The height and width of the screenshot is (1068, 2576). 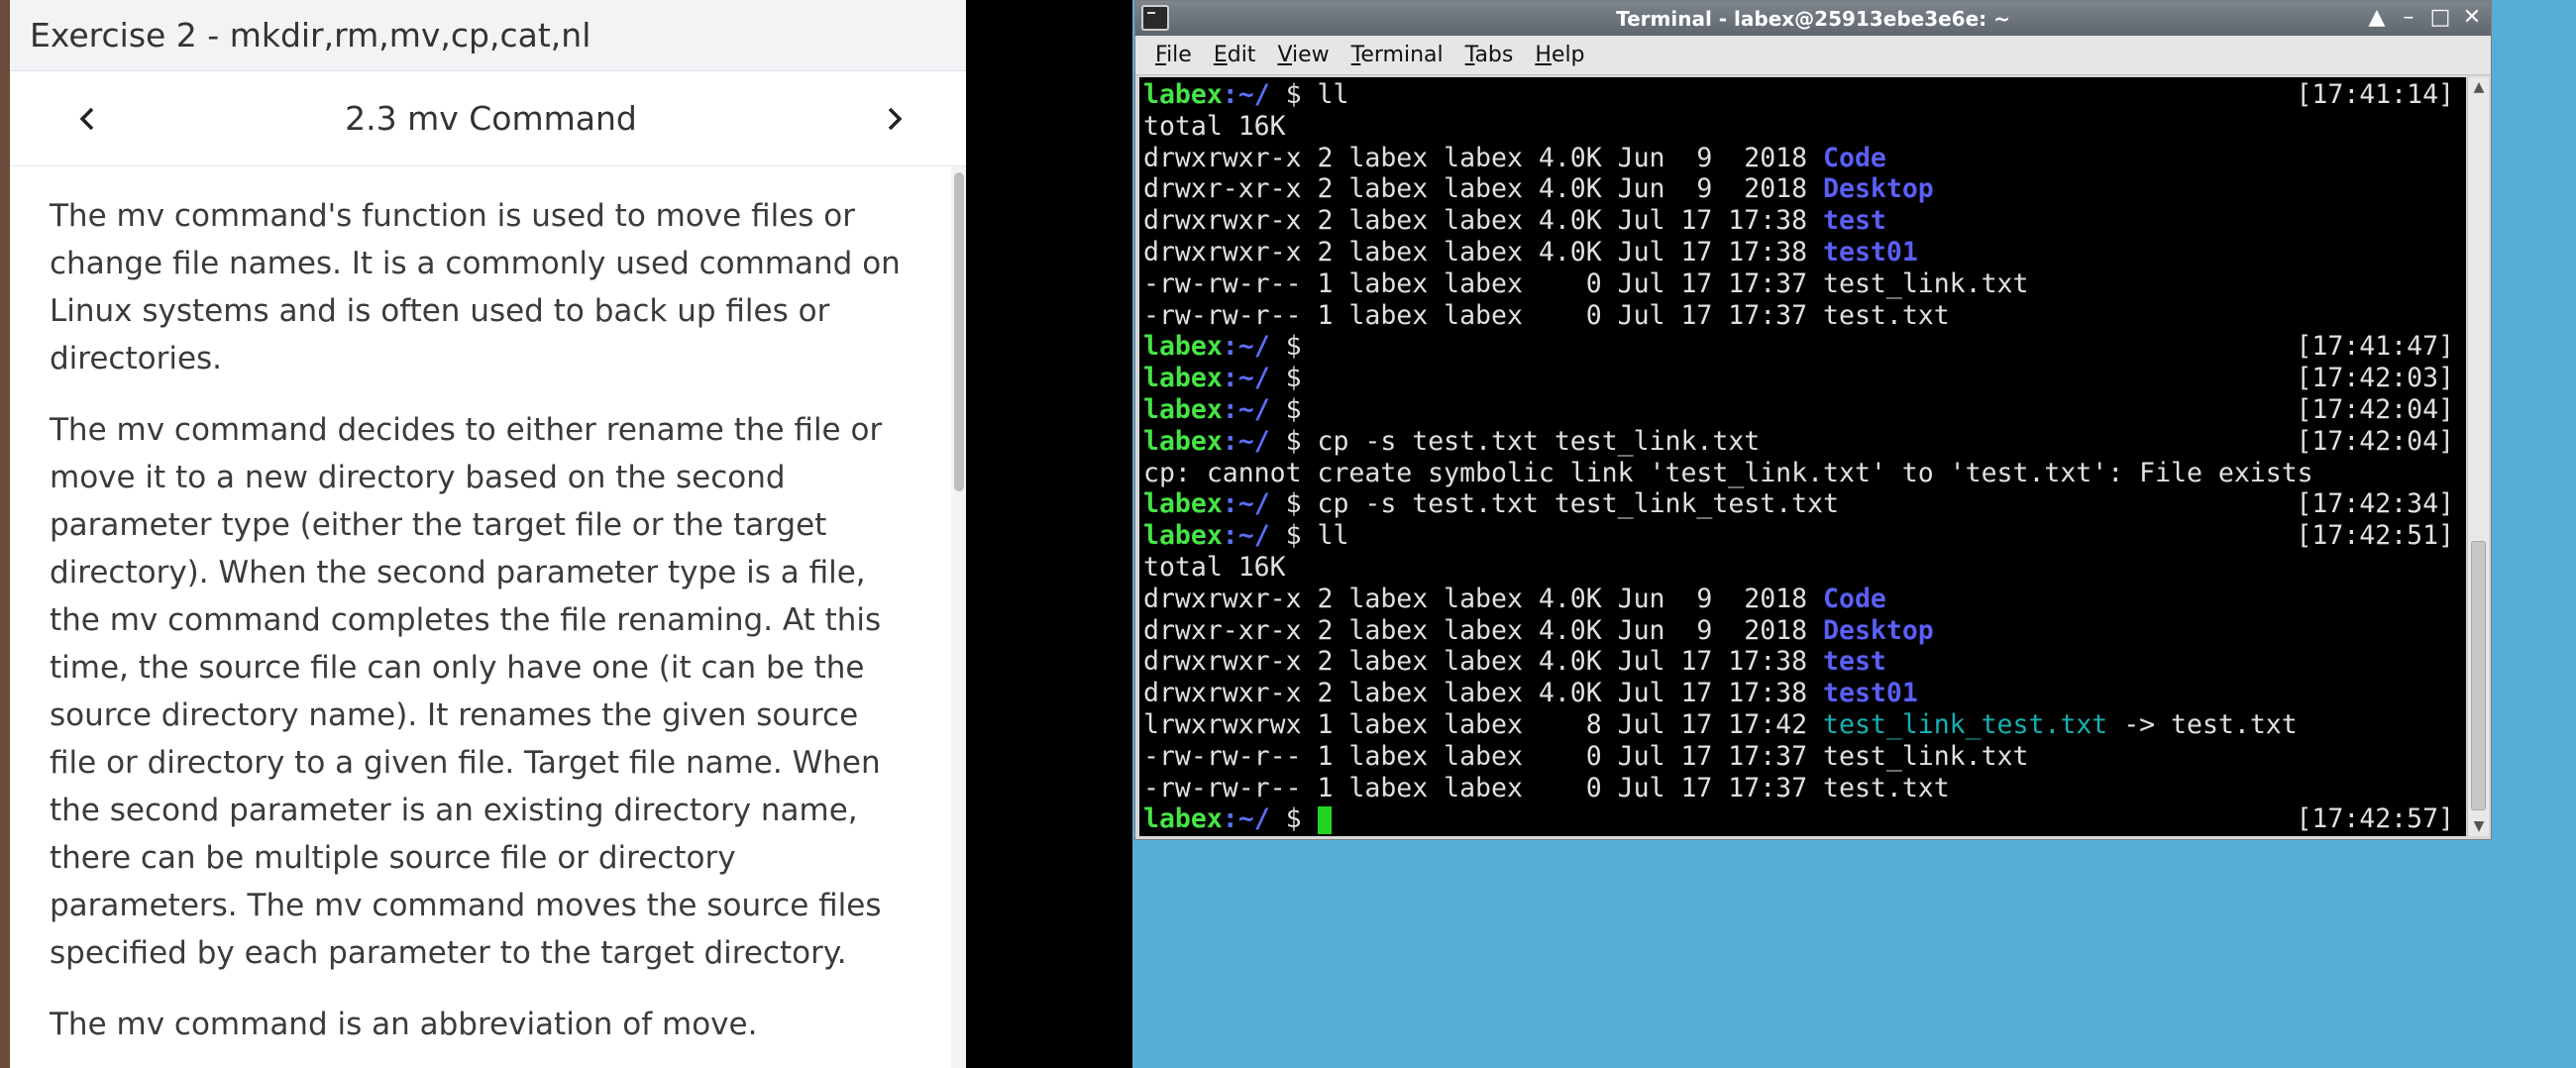 I want to click on menu-help: Help, so click(x=1560, y=55).